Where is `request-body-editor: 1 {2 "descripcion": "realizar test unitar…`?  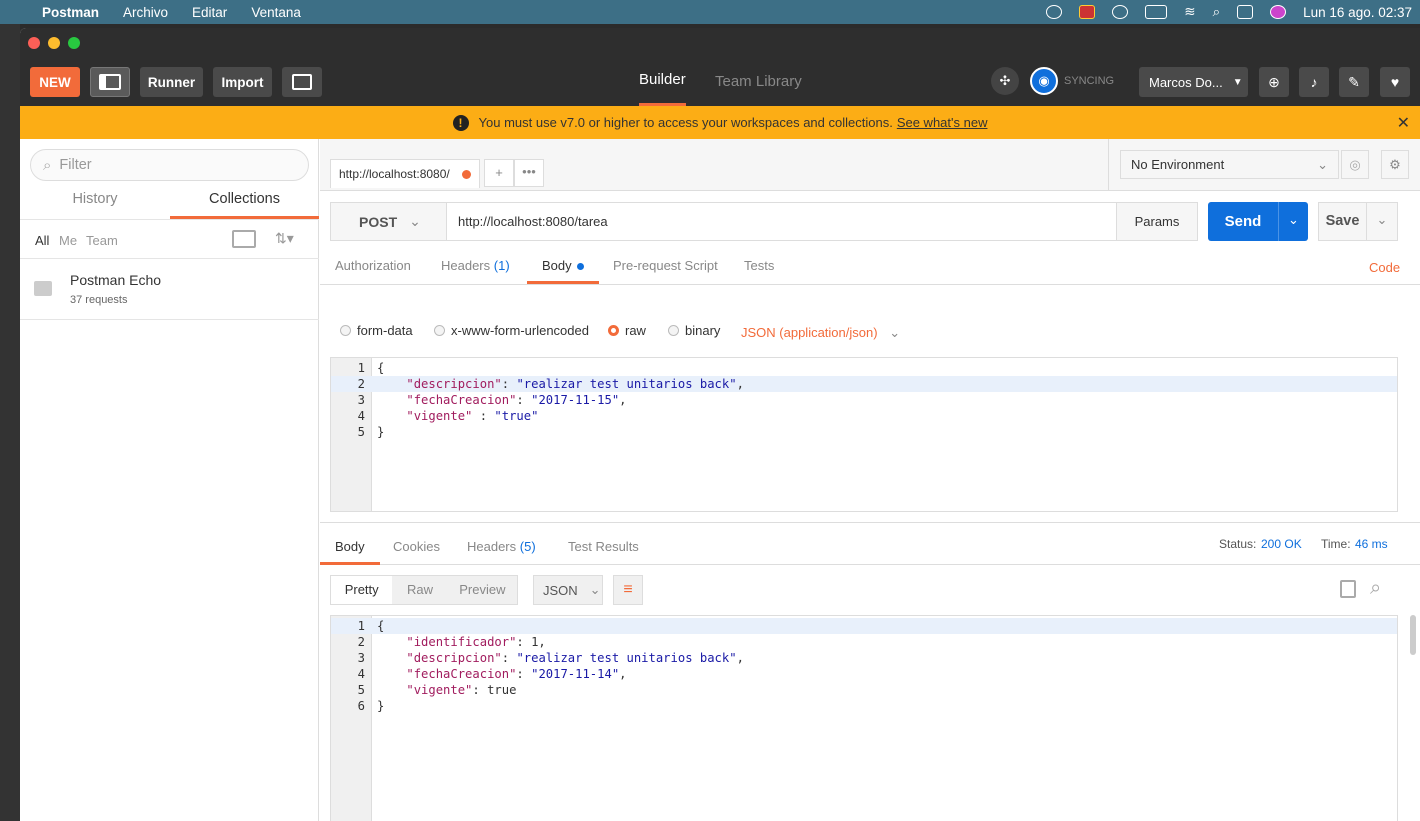
request-body-editor: 1 {2 "descripcion": "realizar test unitar… is located at coordinates (864, 434).